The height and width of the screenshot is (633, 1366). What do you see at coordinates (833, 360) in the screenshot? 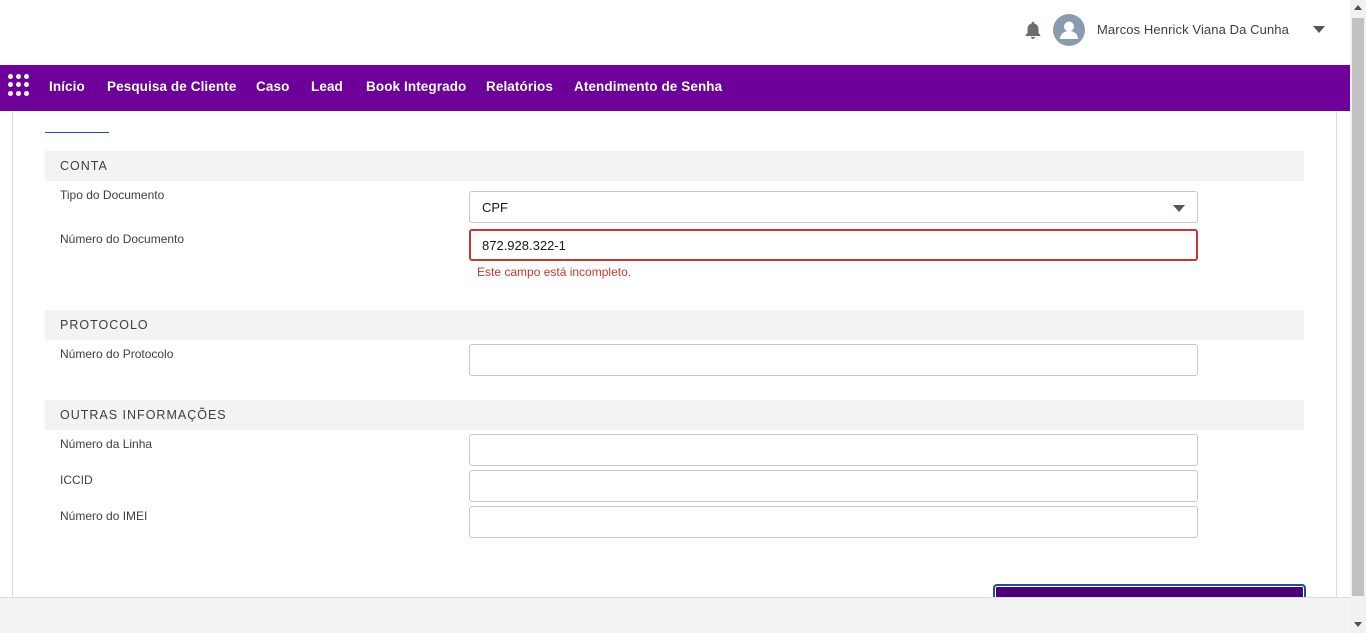
I see `numero-protocolo-input` at bounding box center [833, 360].